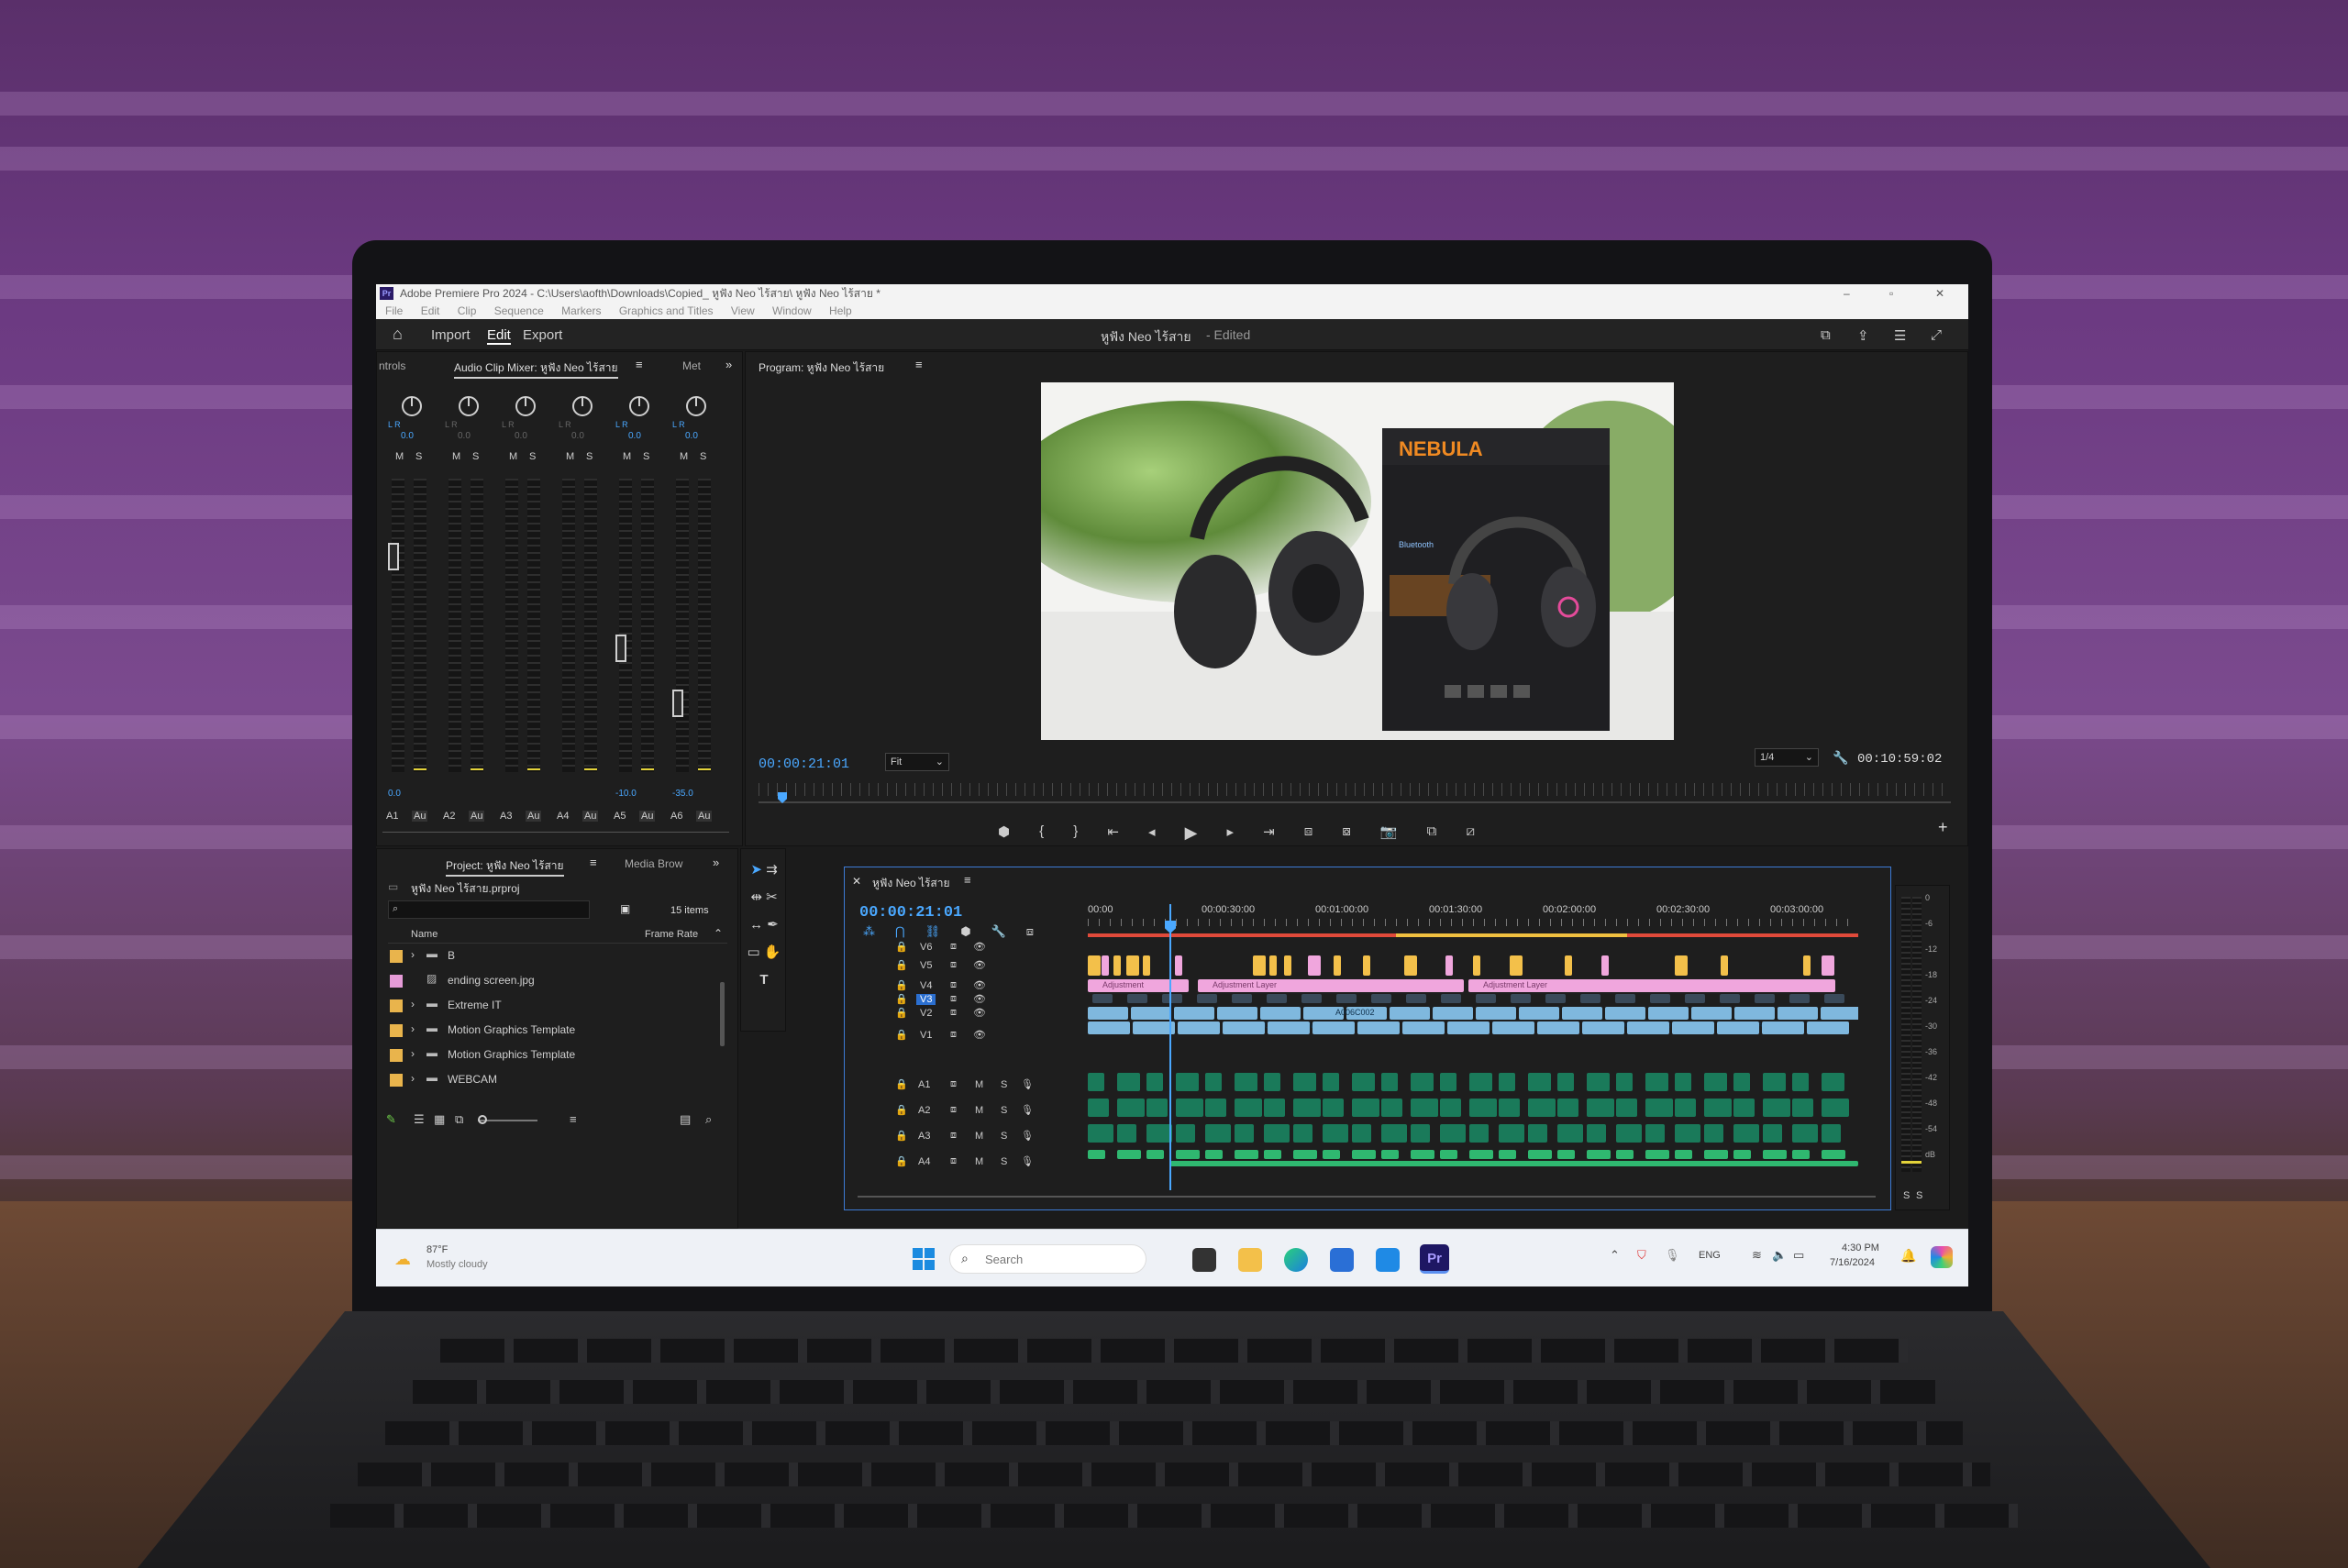 Image resolution: width=2348 pixels, height=1568 pixels. I want to click on more-panels-icon: », so click(728, 365).